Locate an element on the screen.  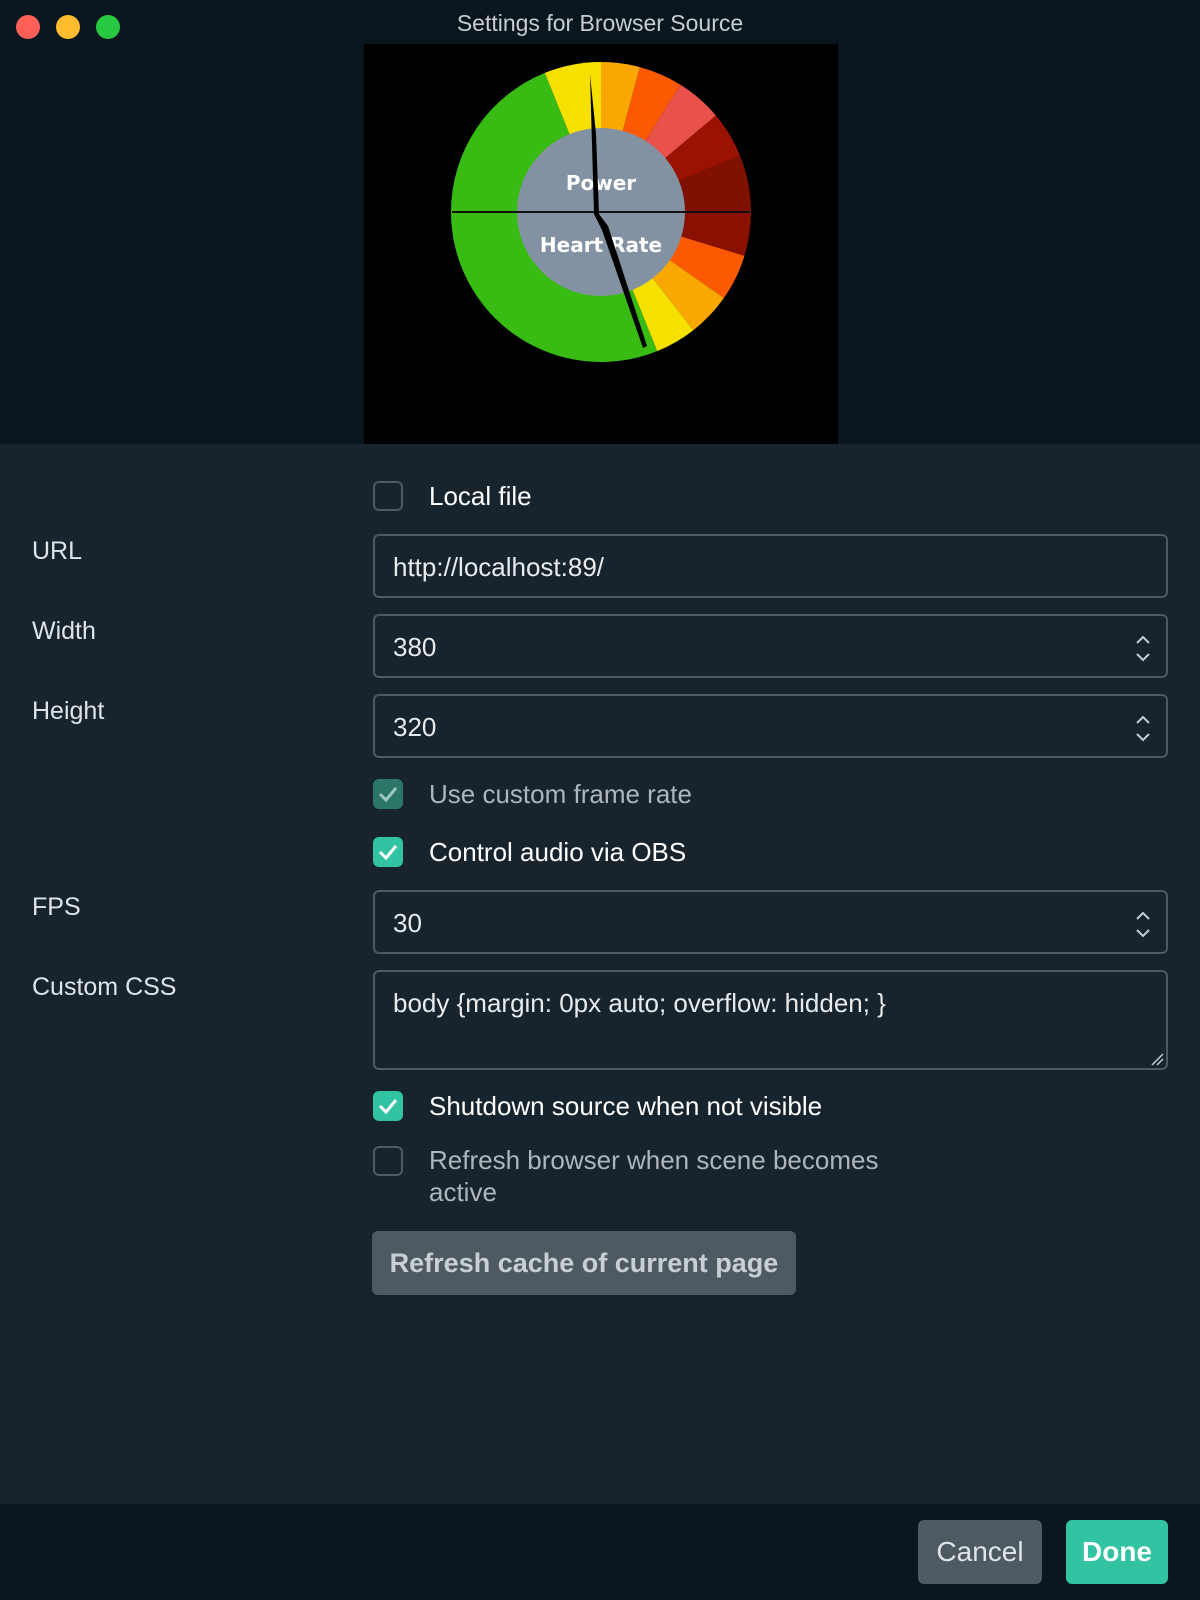
refresh-on-active-label-line1: Refresh browser when scene becomes is located at coordinates (654, 1160).